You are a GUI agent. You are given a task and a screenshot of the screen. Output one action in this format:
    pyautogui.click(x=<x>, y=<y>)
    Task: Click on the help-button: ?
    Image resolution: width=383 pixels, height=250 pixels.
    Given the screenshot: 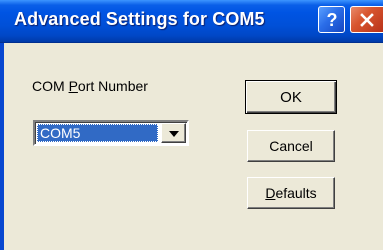 What is the action you would take?
    pyautogui.click(x=331, y=19)
    